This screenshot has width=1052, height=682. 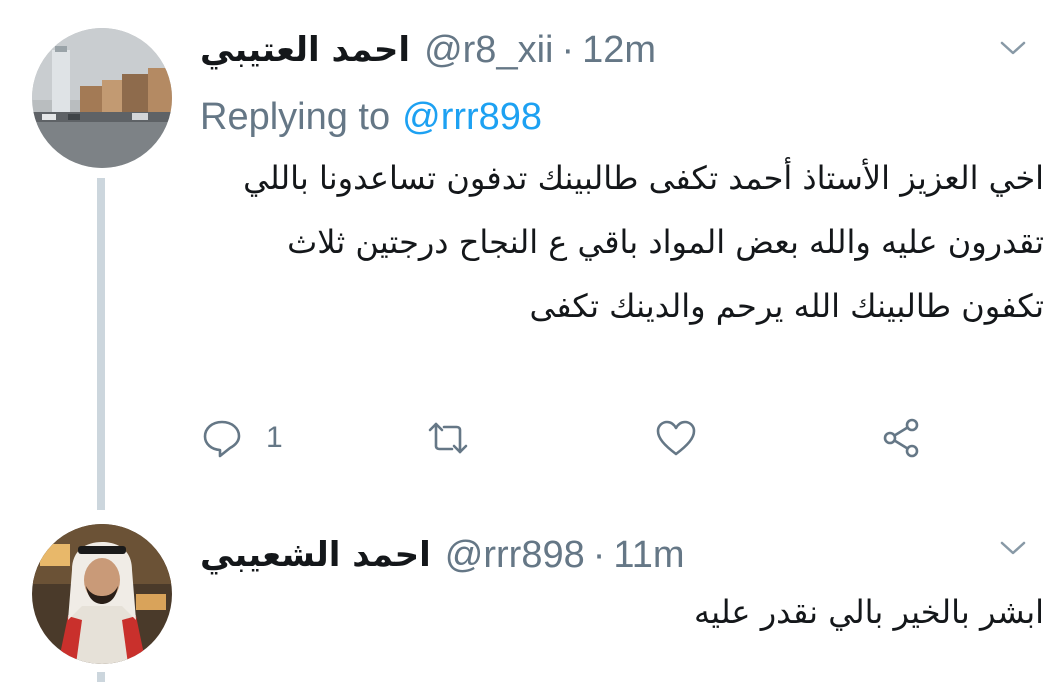 I want to click on replying-prefix: Replying to, so click(x=295, y=116).